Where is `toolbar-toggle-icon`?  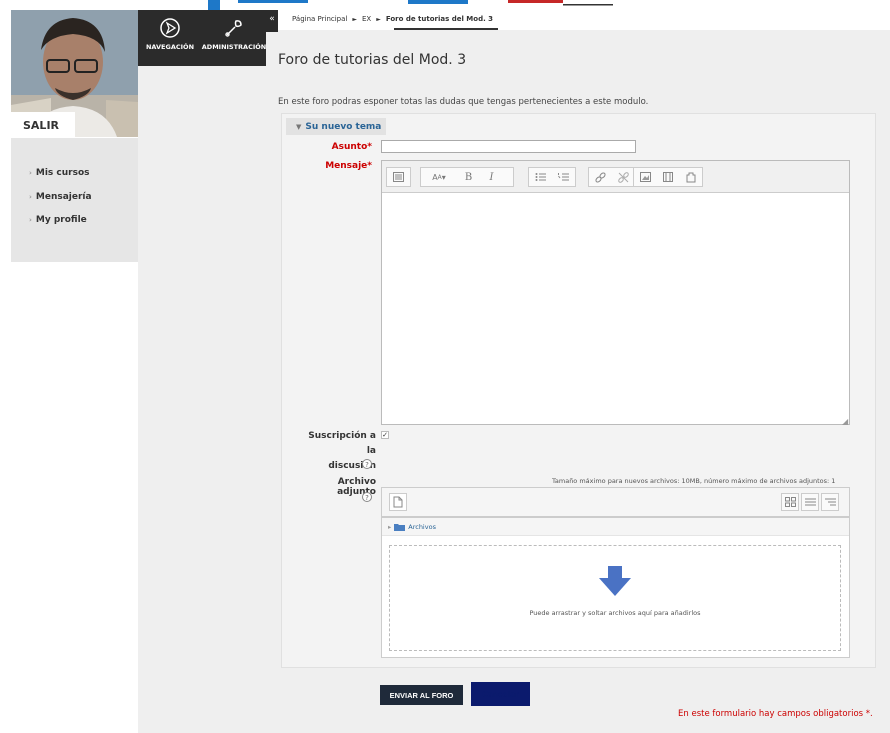
toolbar-toggle-icon is located at coordinates (398, 177).